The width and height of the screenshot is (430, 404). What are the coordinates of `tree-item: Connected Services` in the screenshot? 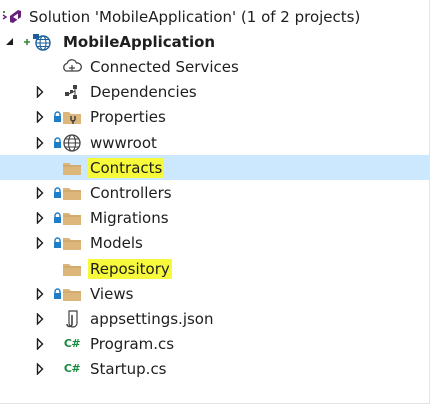 It's located at (214, 66).